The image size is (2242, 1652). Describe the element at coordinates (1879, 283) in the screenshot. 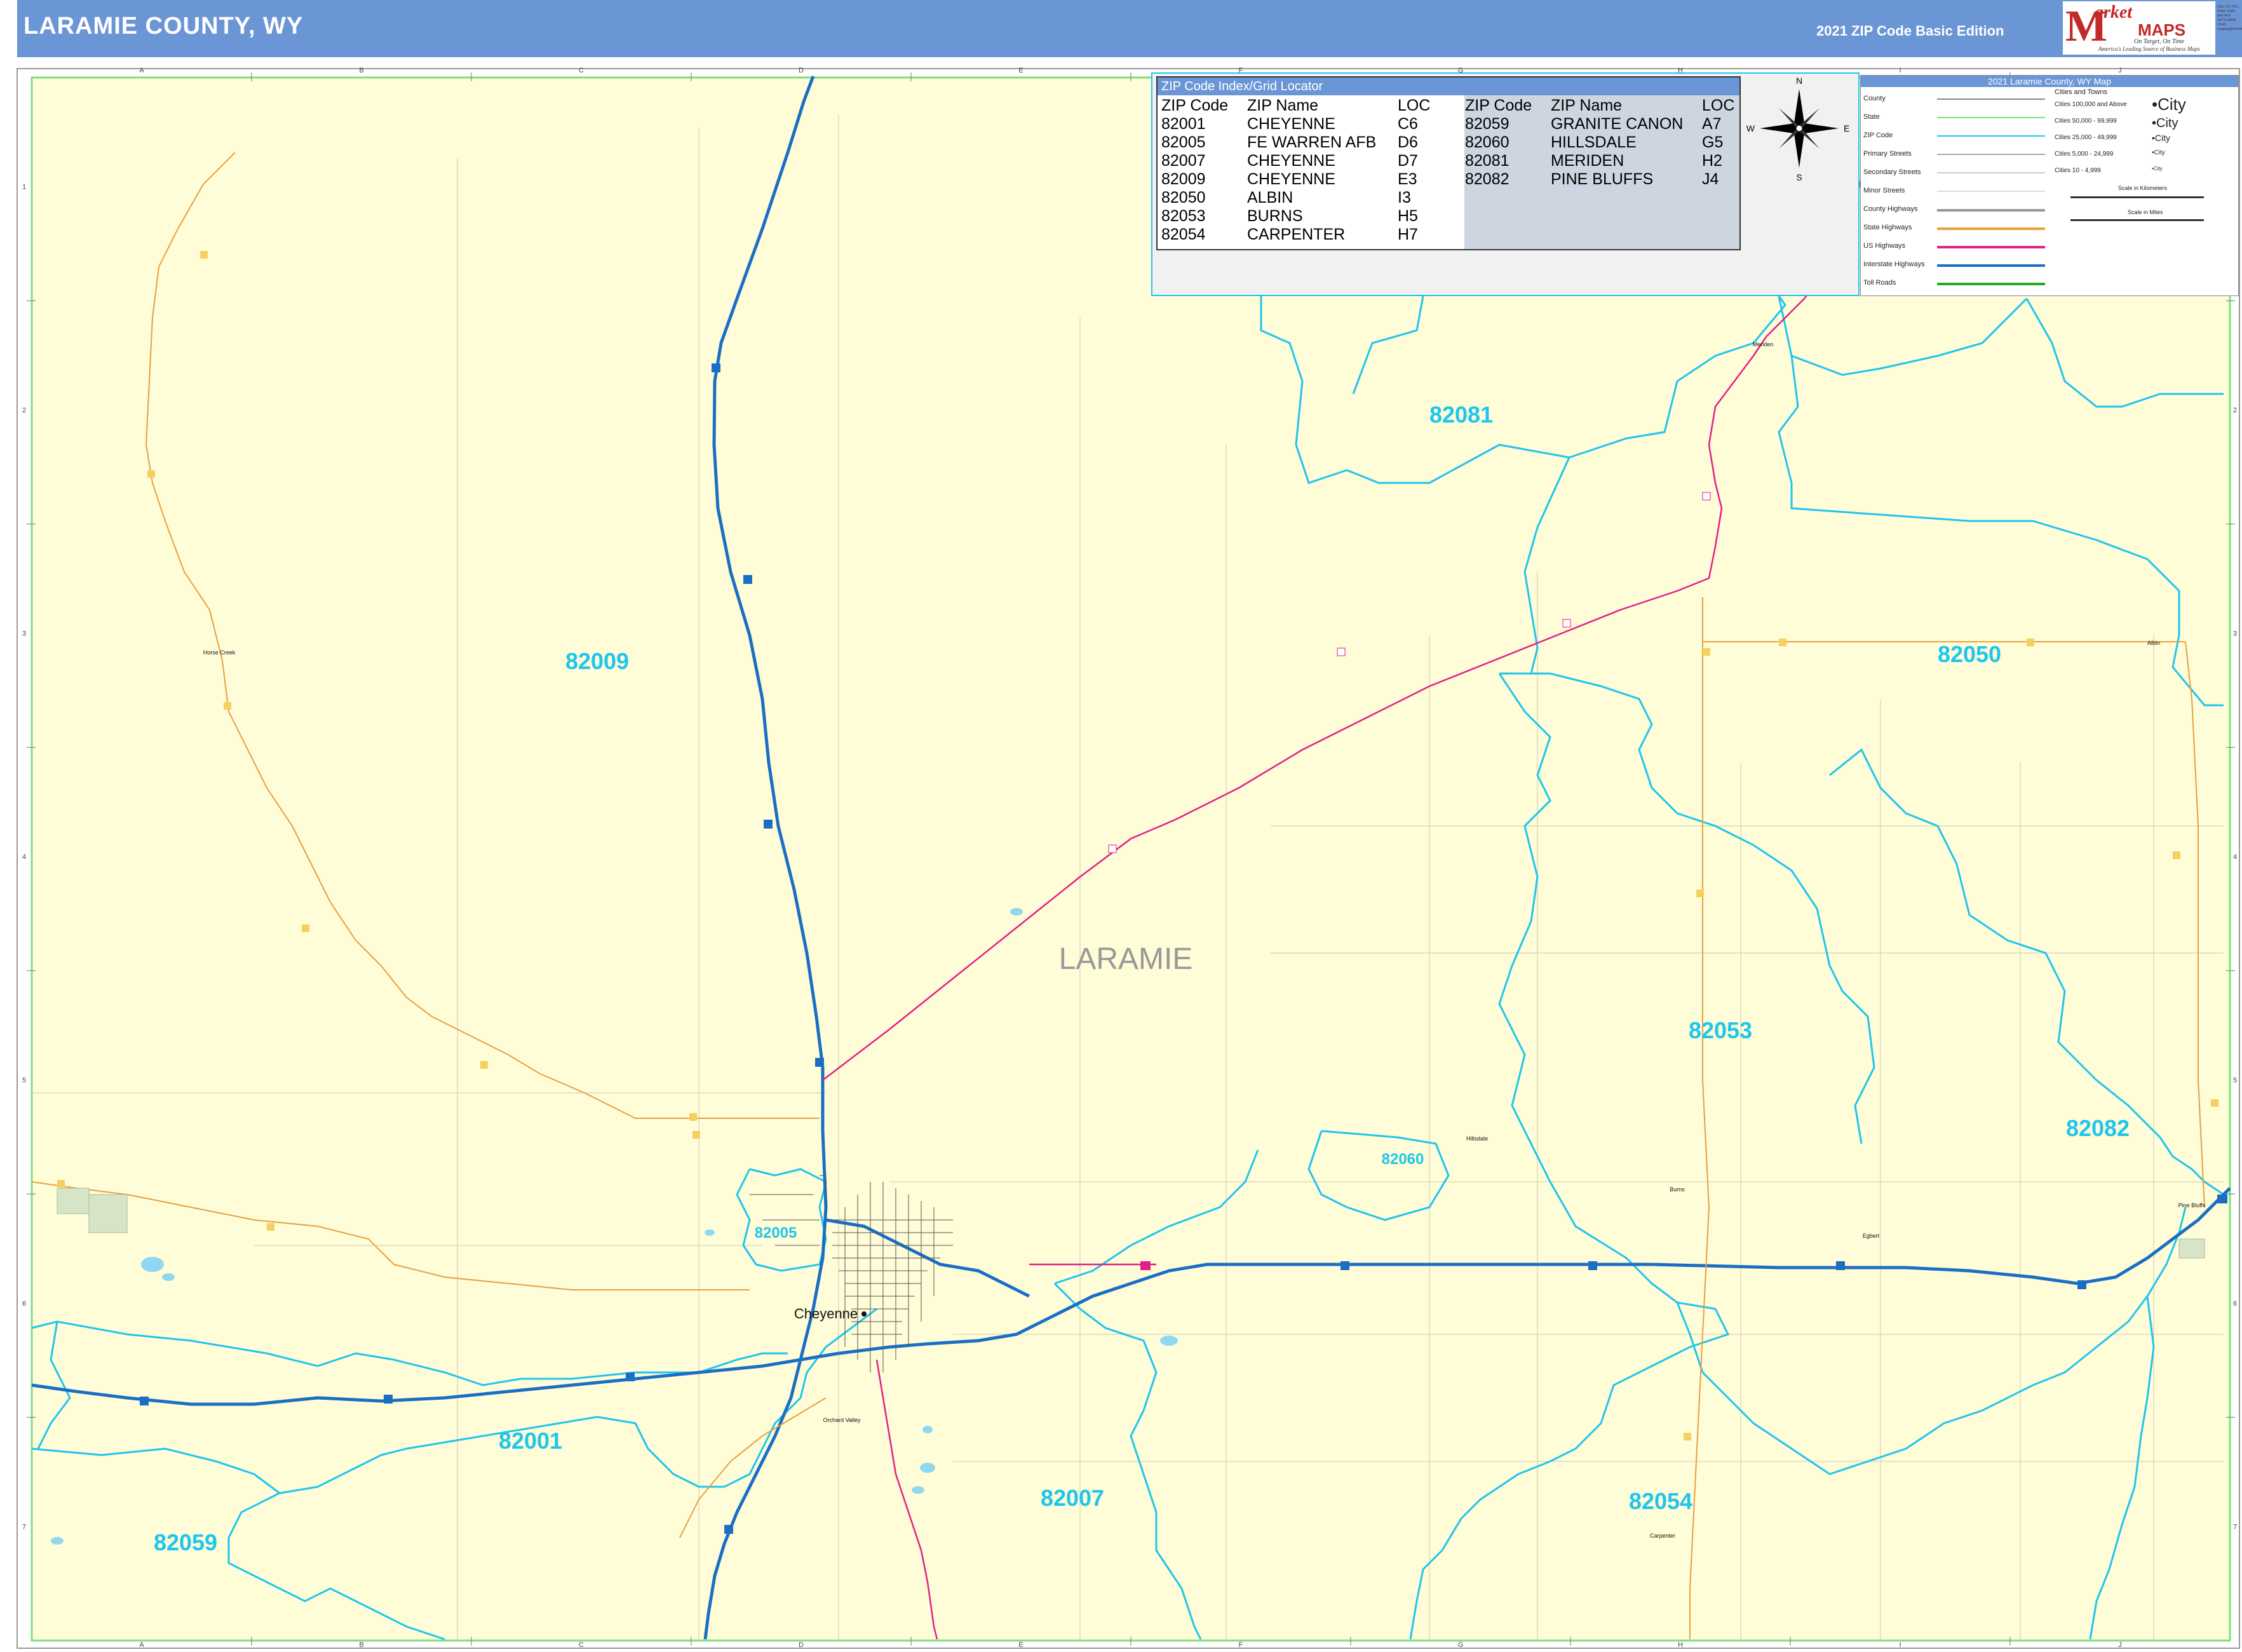

I see `legend-item-label: Toll Roads` at that location.